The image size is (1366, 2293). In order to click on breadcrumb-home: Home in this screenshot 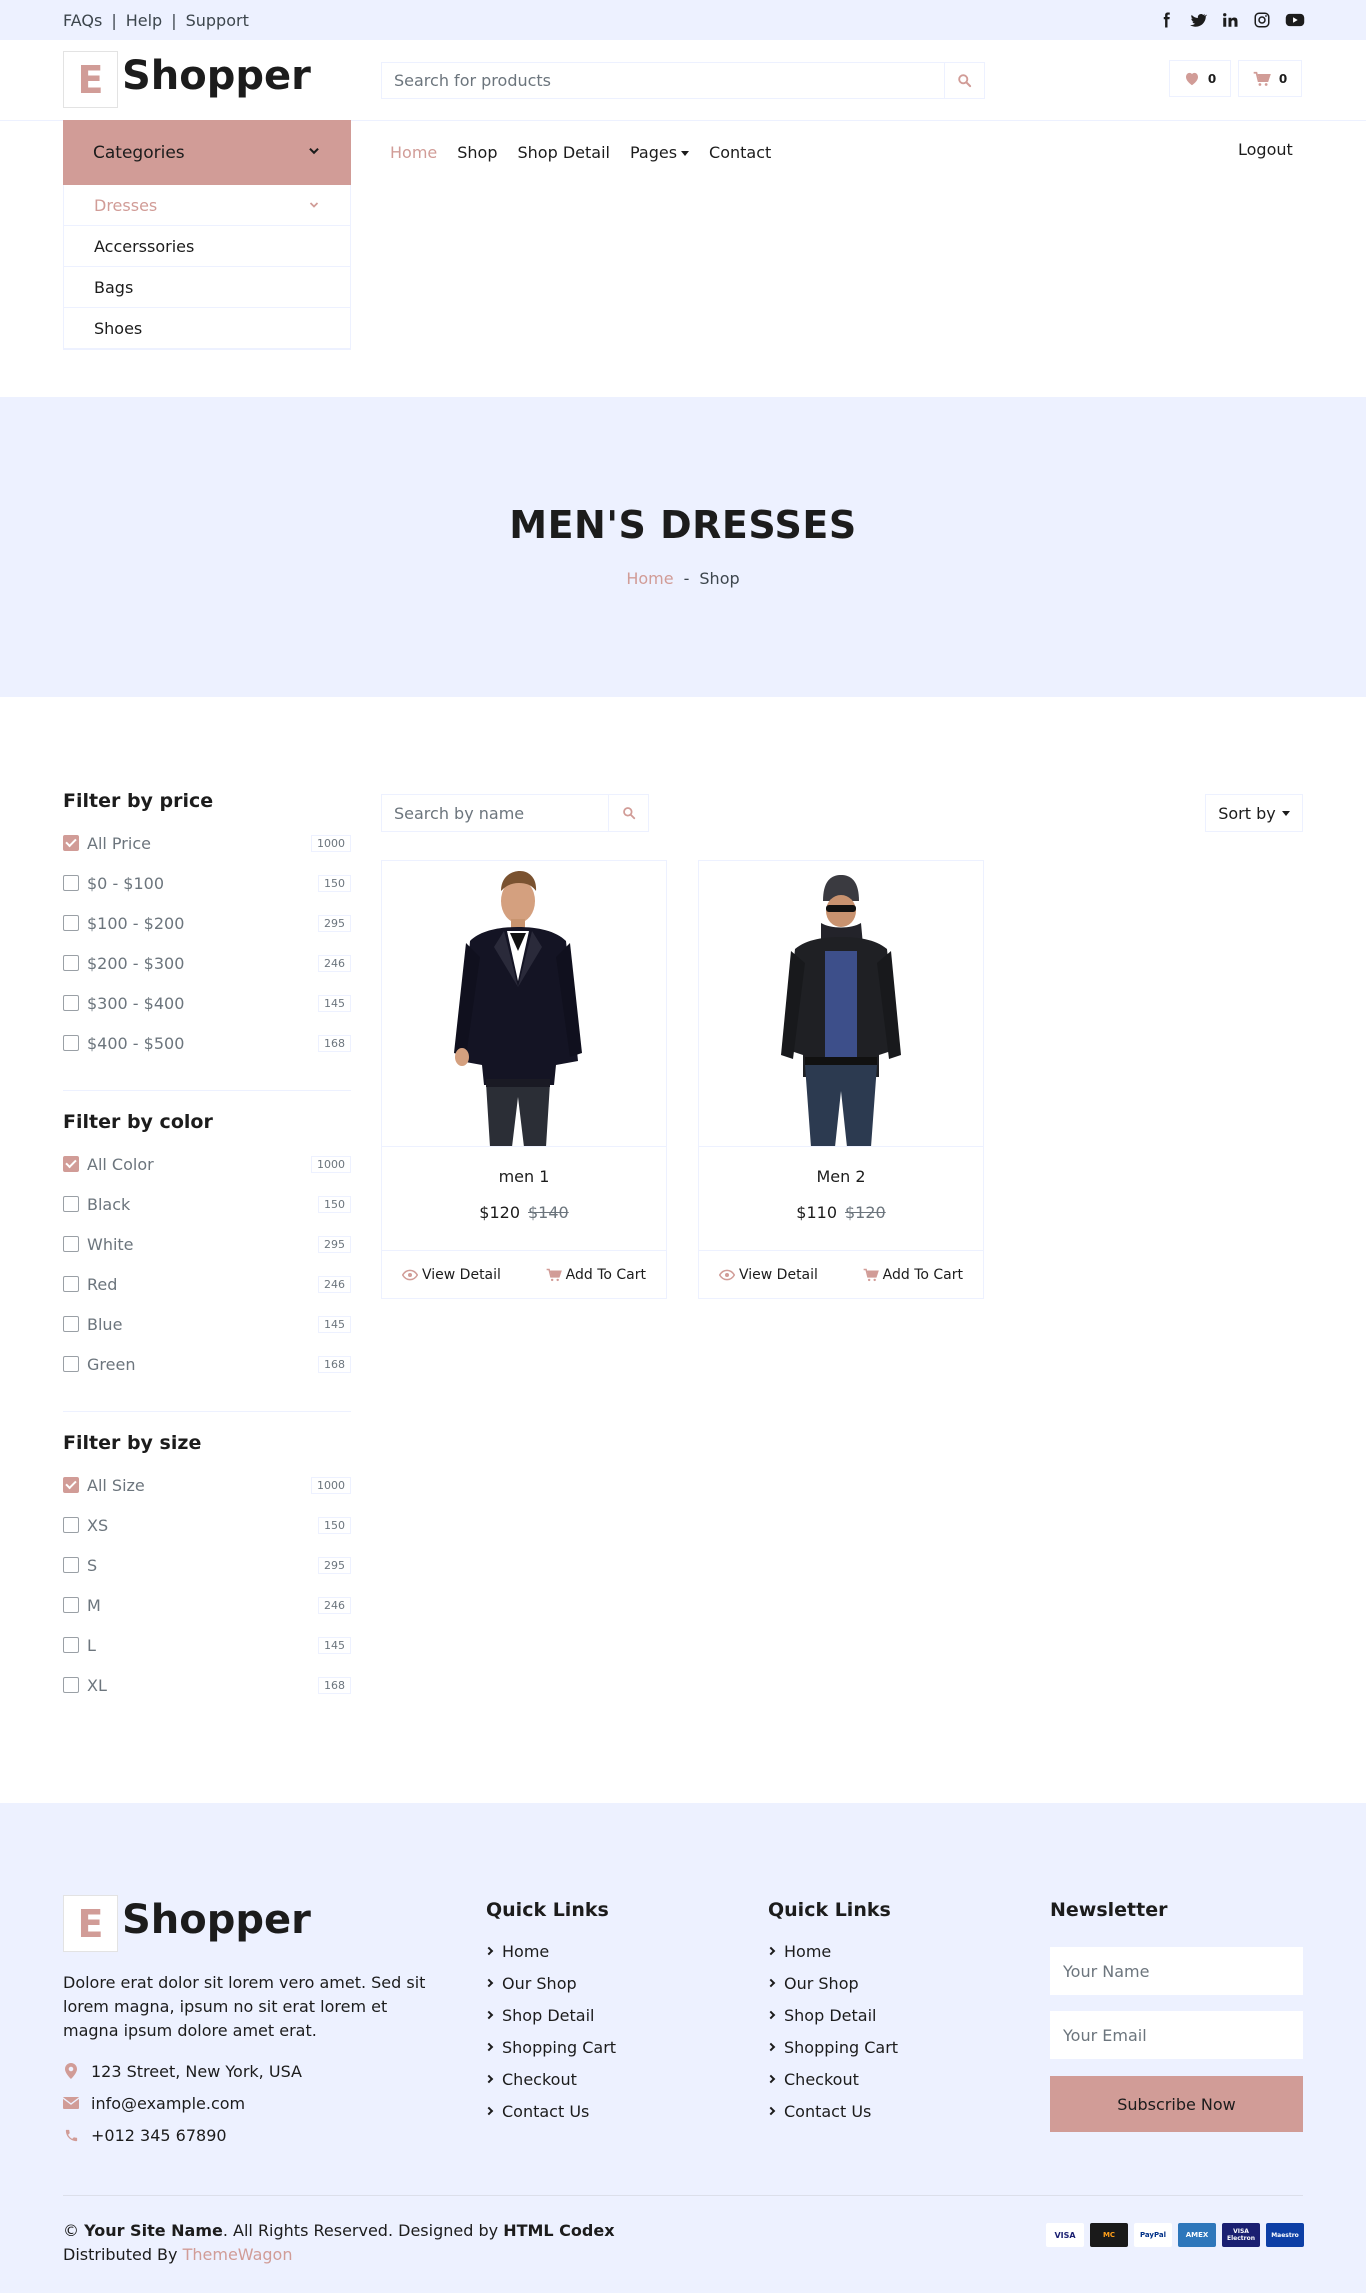, I will do `click(649, 578)`.